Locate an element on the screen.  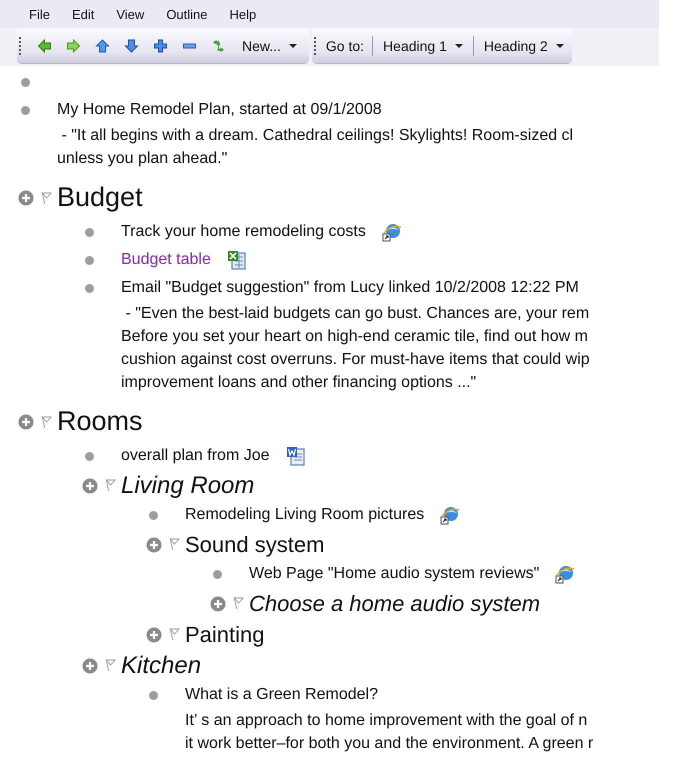
menu-item: File is located at coordinates (39, 14).